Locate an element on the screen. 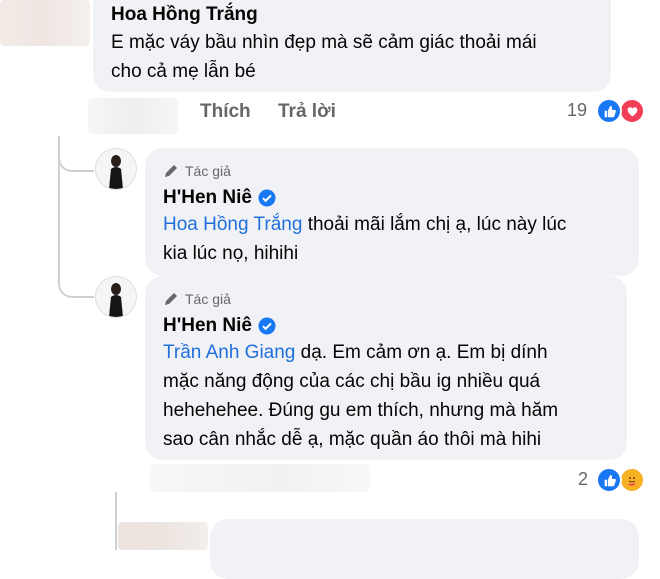  next-reply-bubble is located at coordinates (424, 549).